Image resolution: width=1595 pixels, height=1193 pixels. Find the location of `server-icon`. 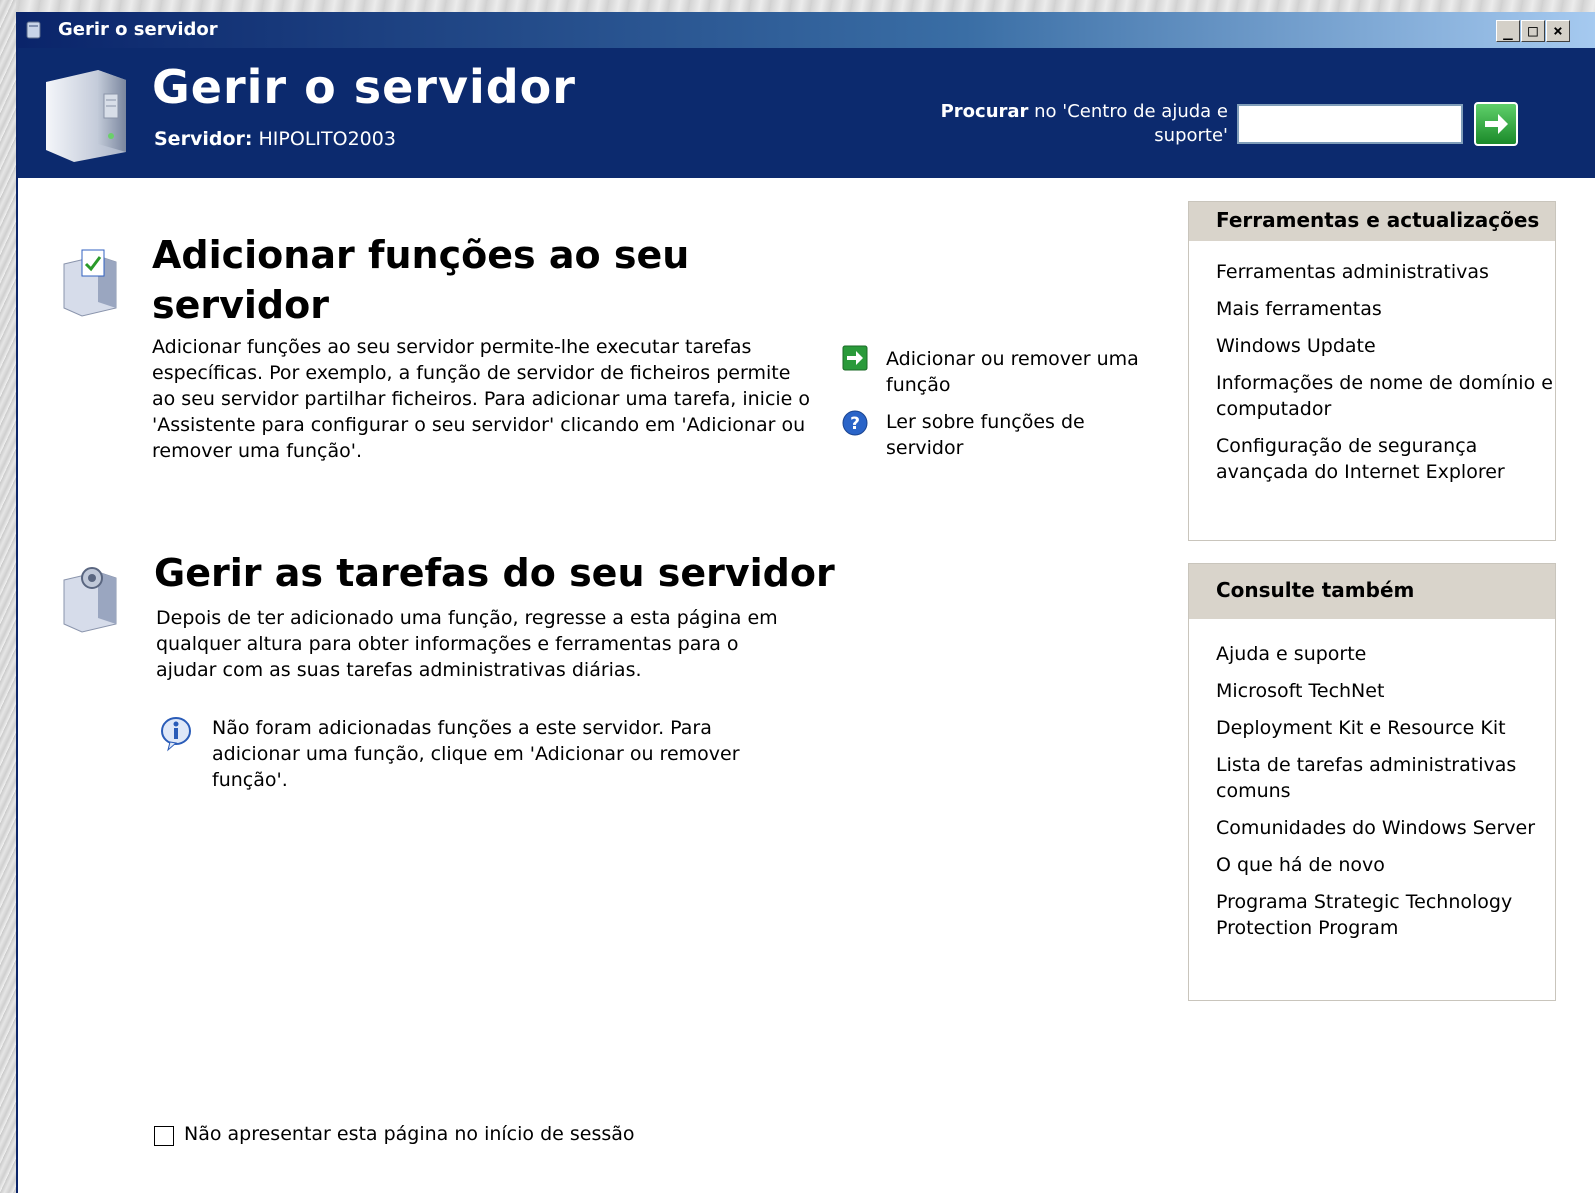

server-icon is located at coordinates (86, 116).